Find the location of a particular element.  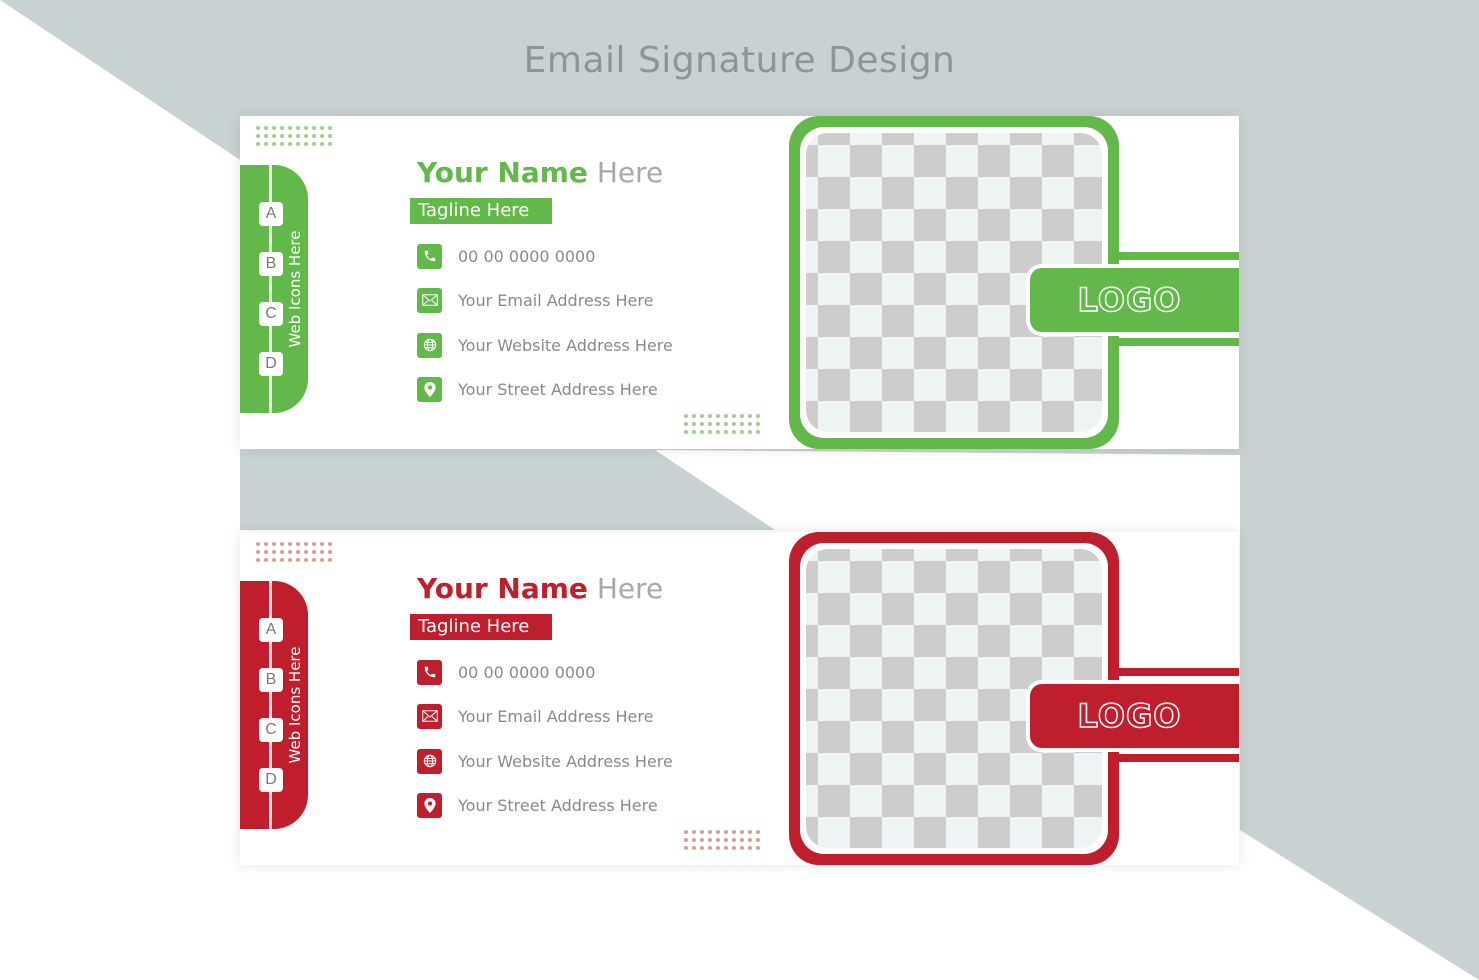

name-heading: Your Name Here is located at coordinates (540, 588).